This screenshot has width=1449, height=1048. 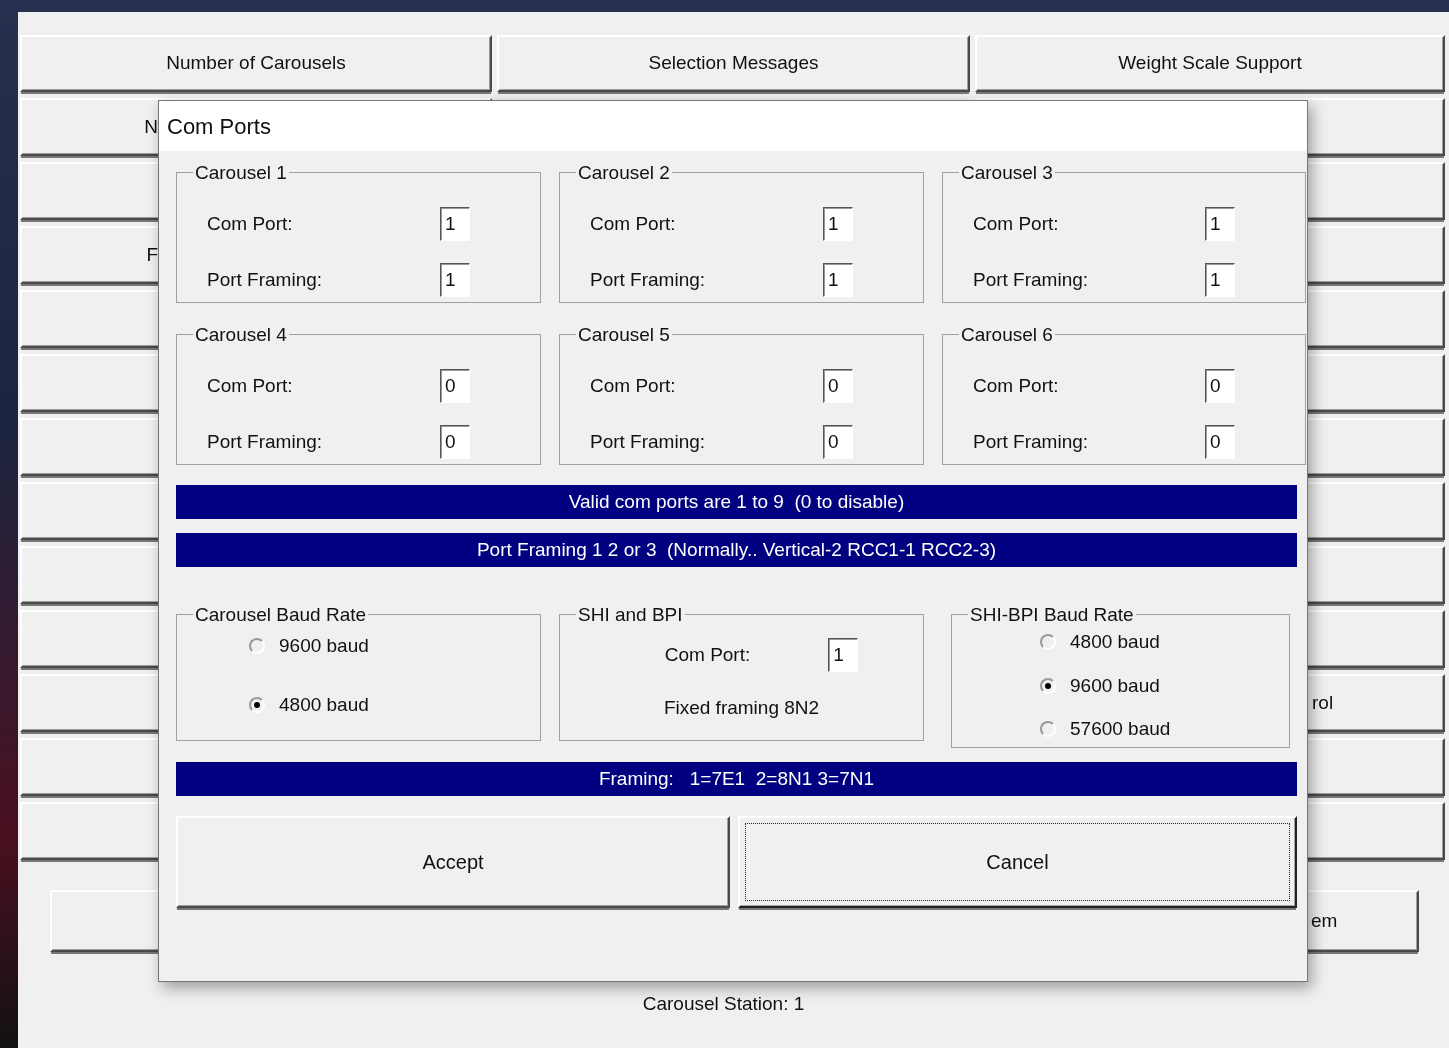 What do you see at coordinates (256, 63) in the screenshot?
I see `menu-button: Number of Carousels` at bounding box center [256, 63].